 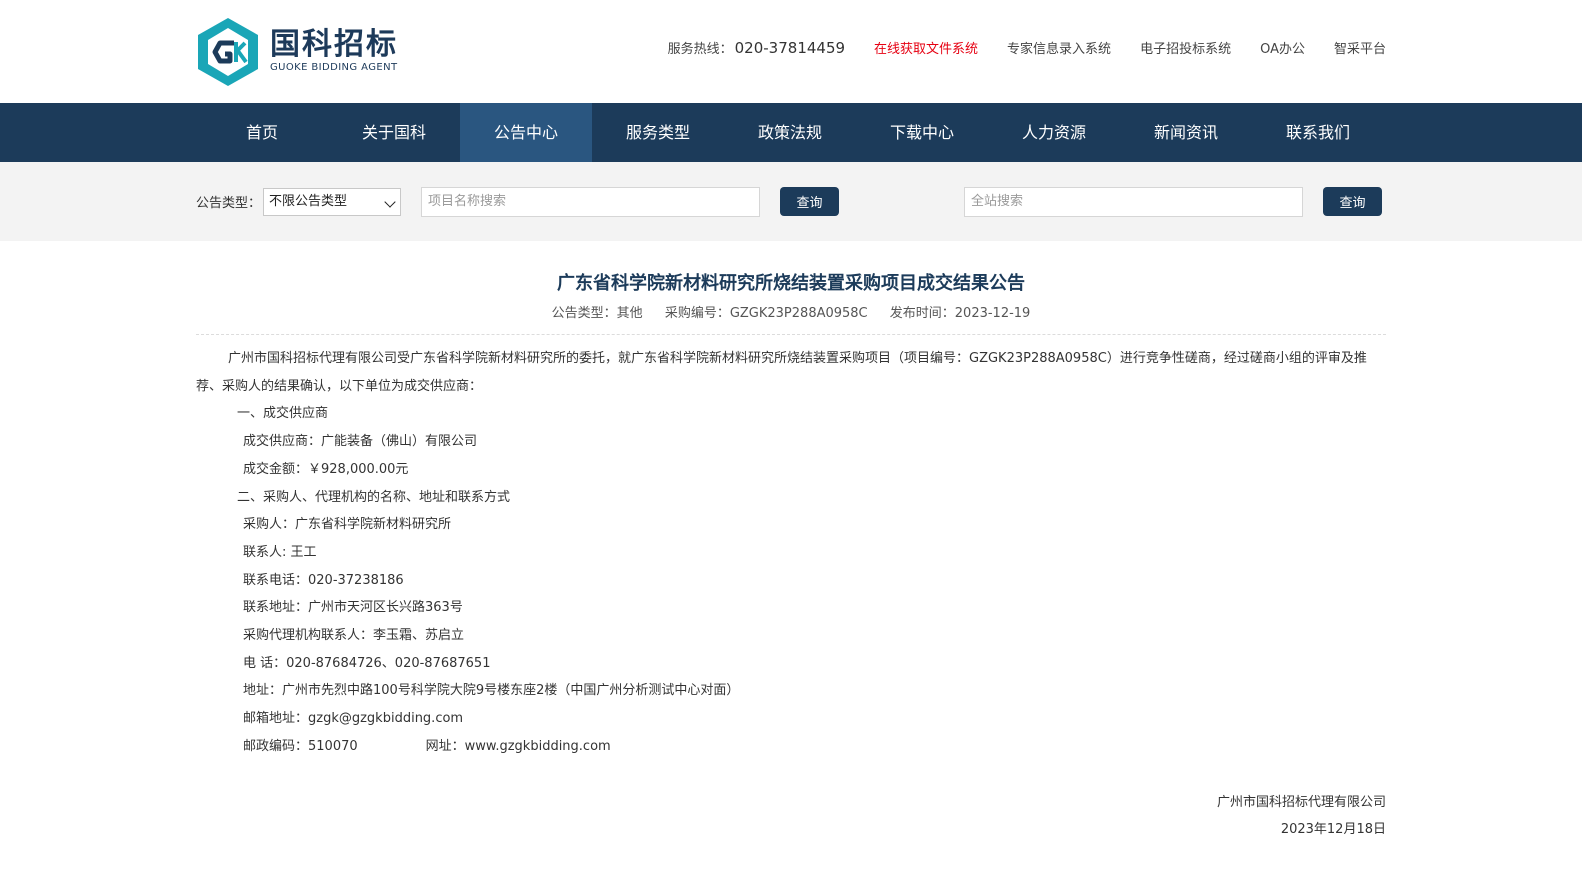 I want to click on nav-item-news: 新闻资讯, so click(x=1186, y=132).